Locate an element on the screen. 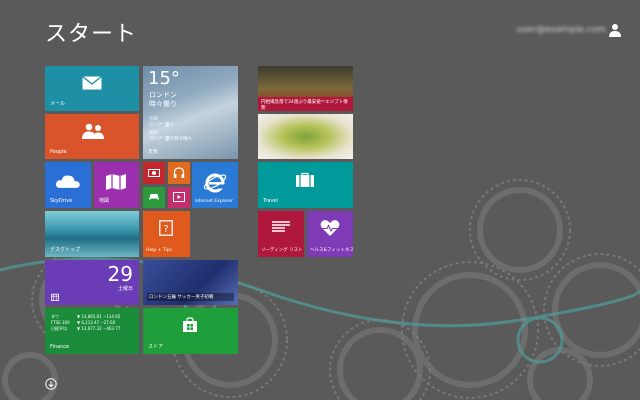 This screenshot has width=640, height=400. mail-icon is located at coordinates (92, 83).